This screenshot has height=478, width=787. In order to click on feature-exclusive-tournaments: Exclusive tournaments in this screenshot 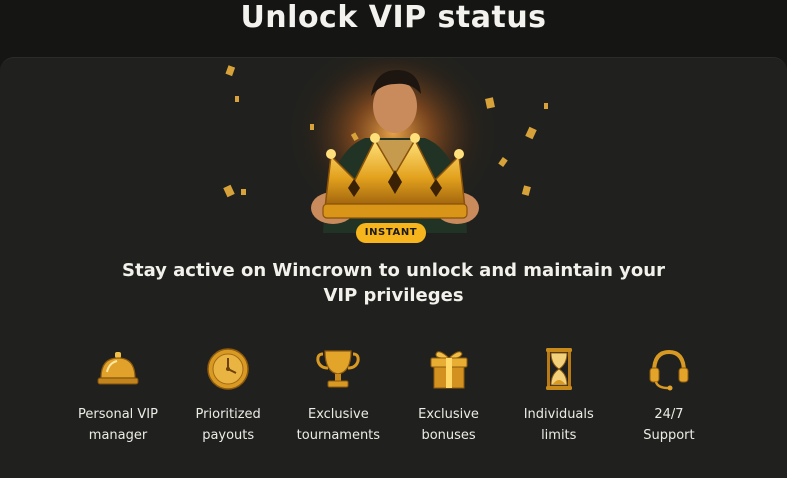, I will do `click(338, 396)`.